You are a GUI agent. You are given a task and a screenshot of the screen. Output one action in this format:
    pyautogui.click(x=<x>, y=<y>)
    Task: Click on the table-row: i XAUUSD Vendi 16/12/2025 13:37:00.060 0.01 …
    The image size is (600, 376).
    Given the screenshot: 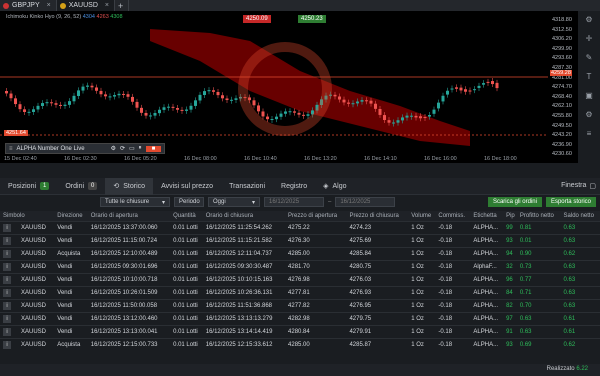 What is the action you would take?
    pyautogui.click(x=300, y=227)
    